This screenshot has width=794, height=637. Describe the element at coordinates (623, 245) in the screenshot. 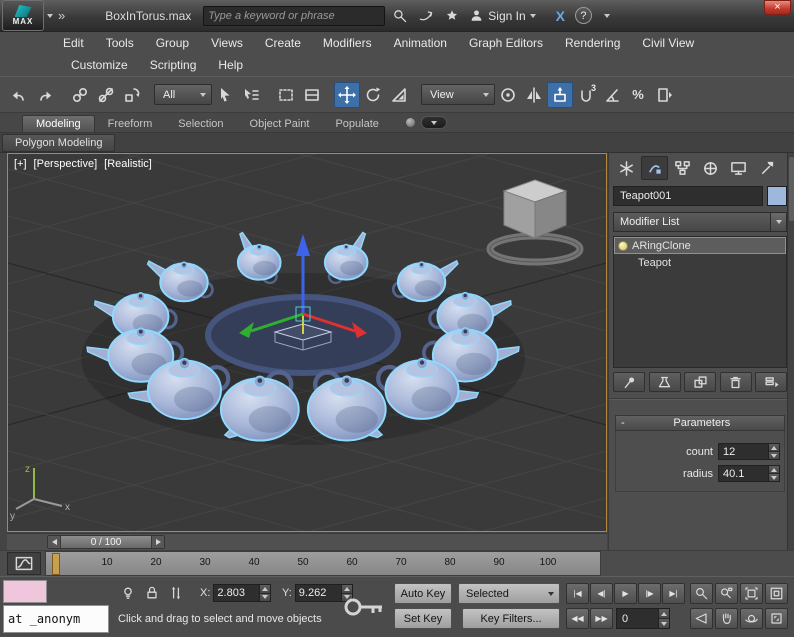

I see `modifier-enabled-bulb-icon` at that location.